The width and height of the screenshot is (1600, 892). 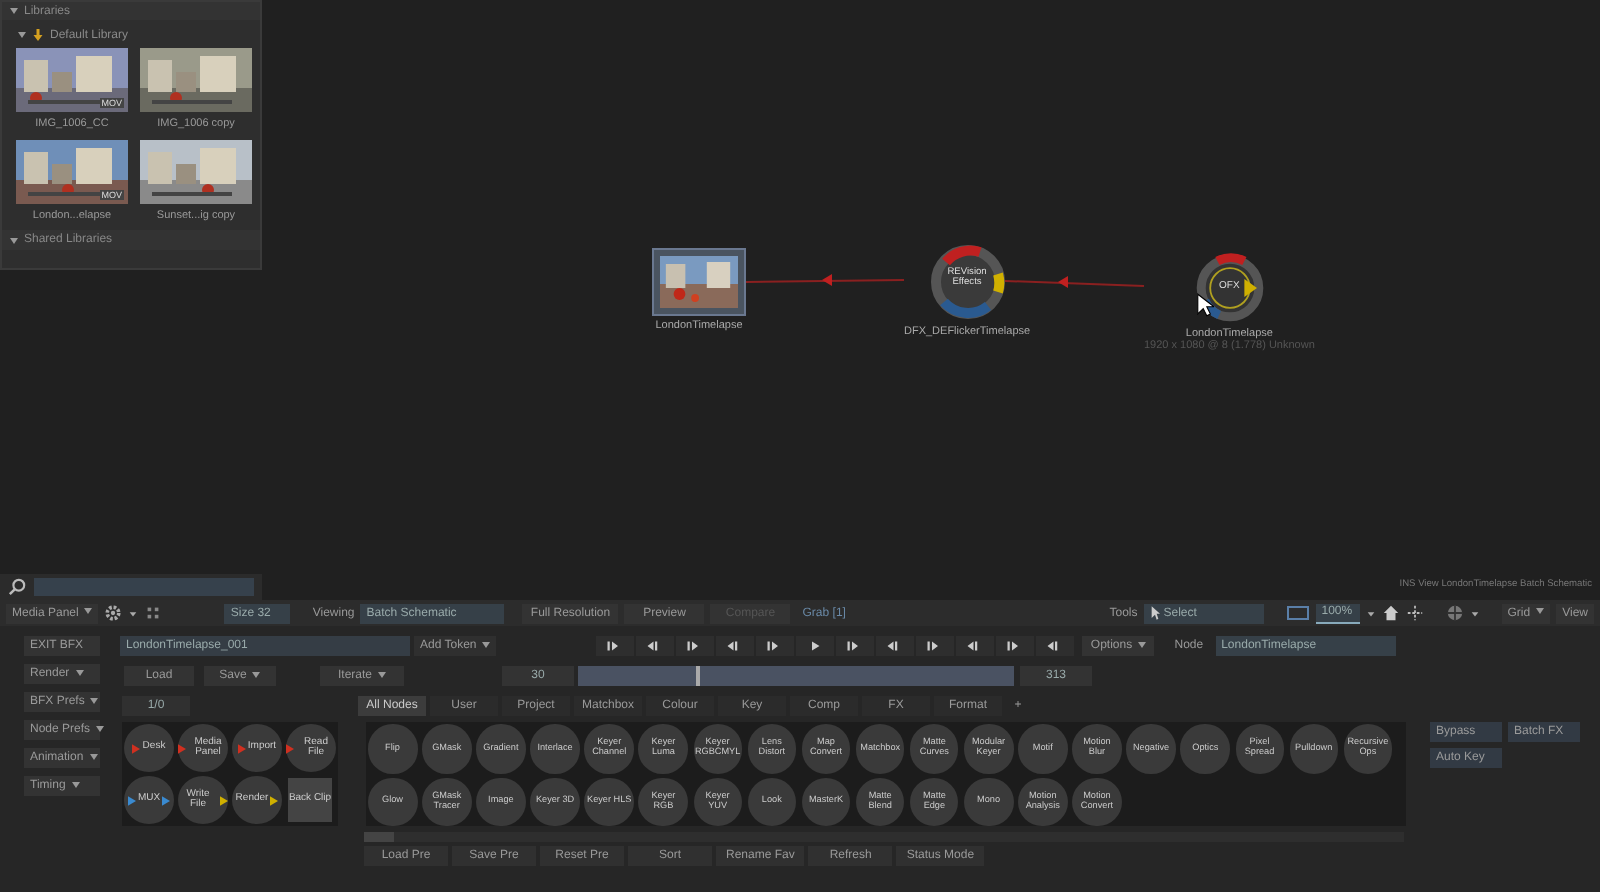 What do you see at coordinates (17, 587) in the screenshot?
I see `search-icon` at bounding box center [17, 587].